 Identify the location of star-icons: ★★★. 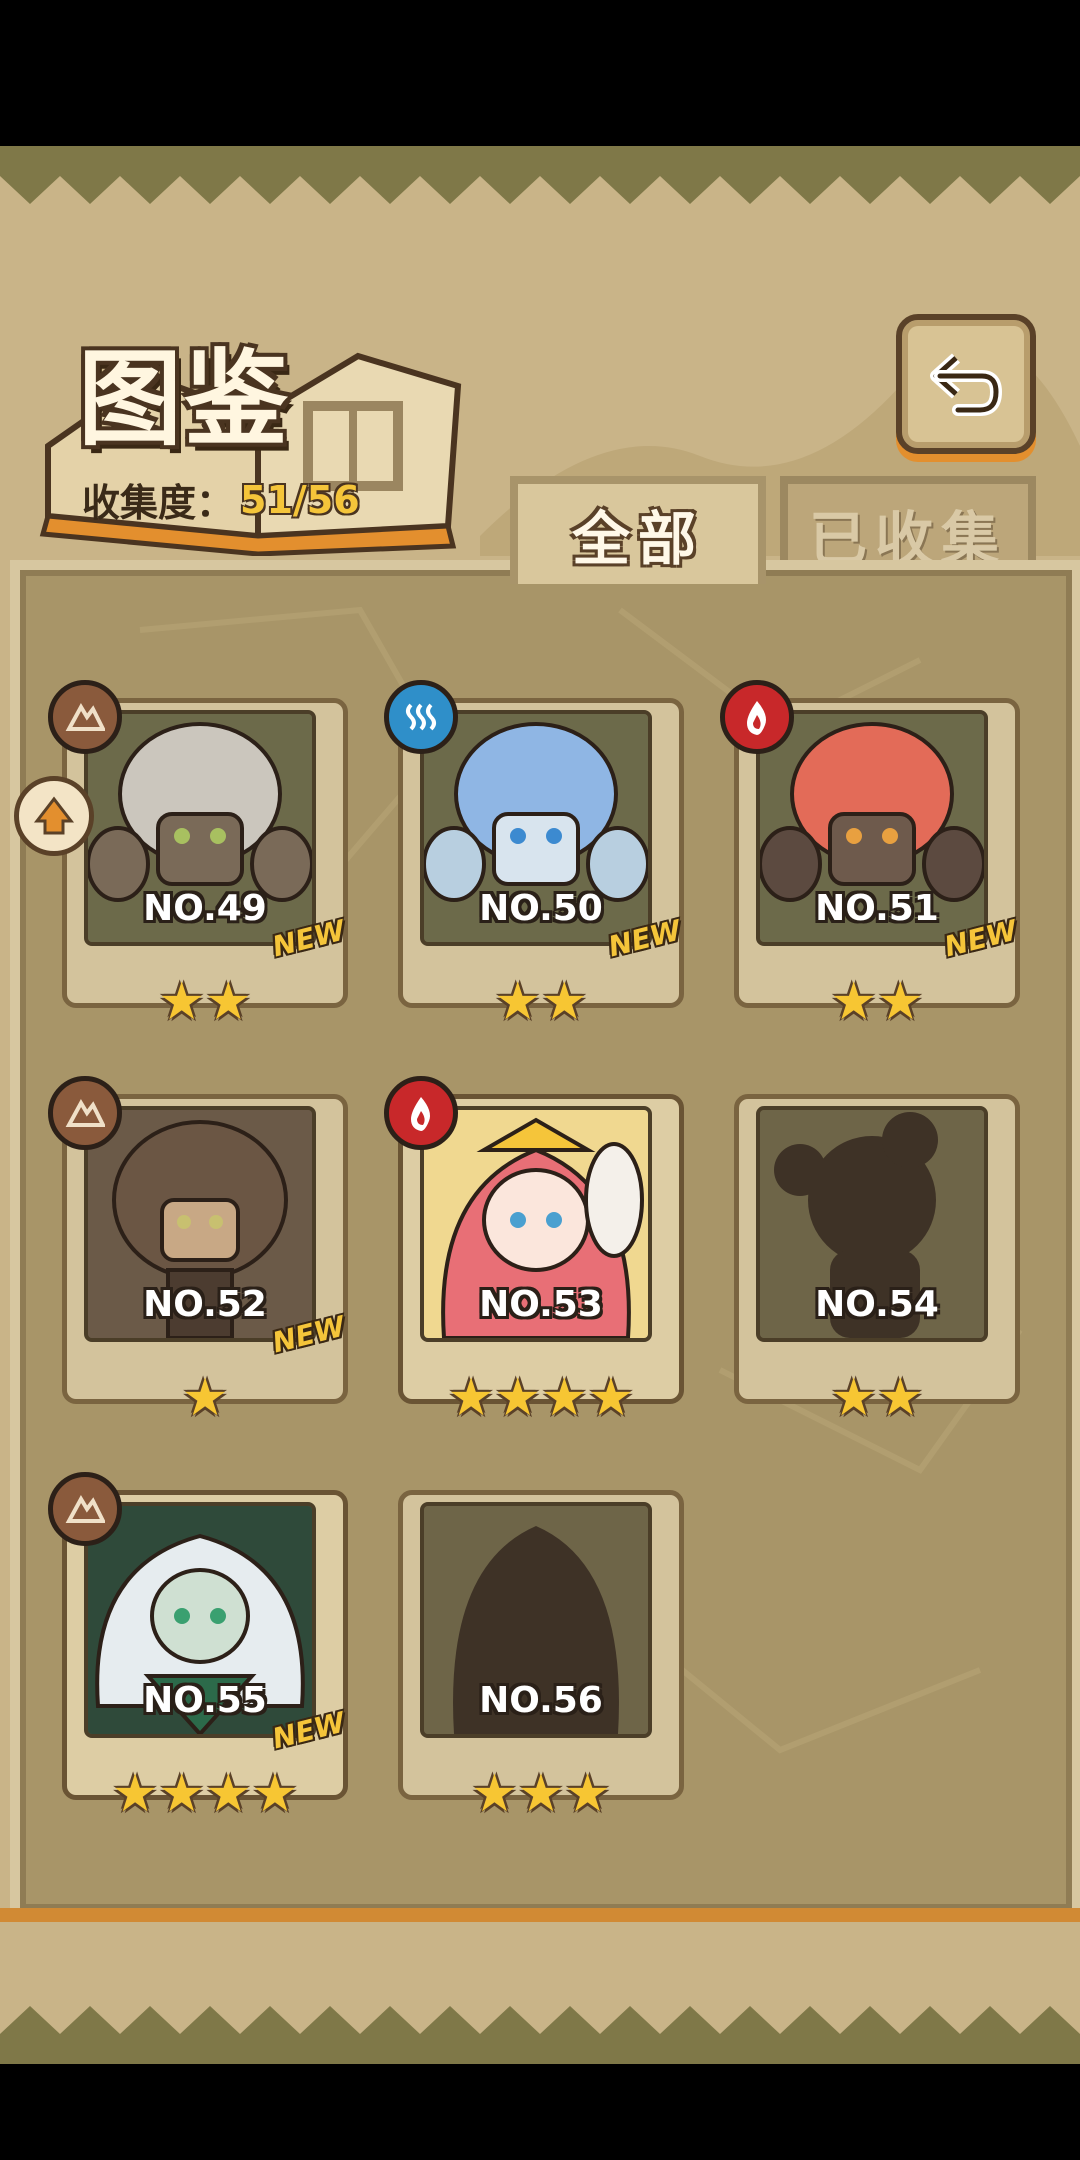
(541, 1794).